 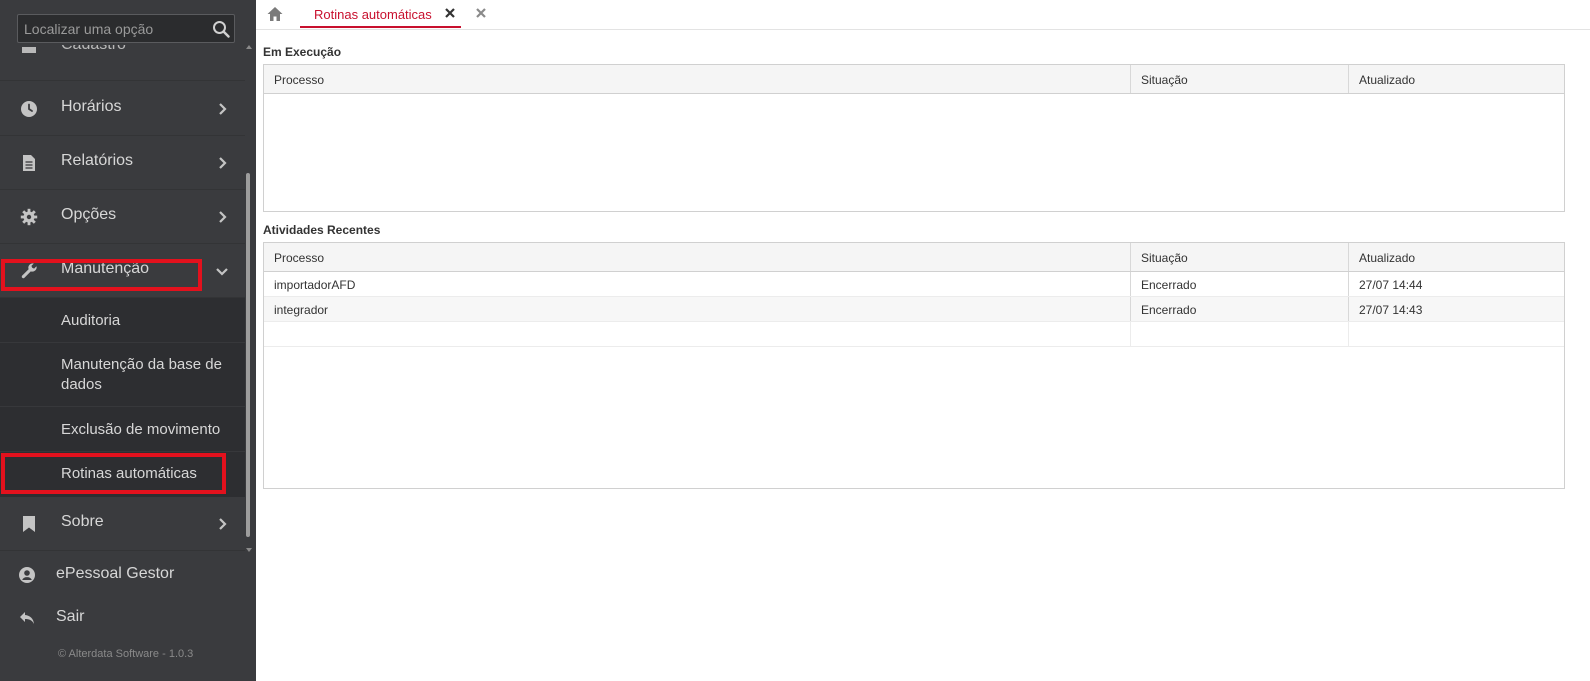 I want to click on submenu-item-exclusao-movimento: Exclusão de movimento, so click(x=122, y=429).